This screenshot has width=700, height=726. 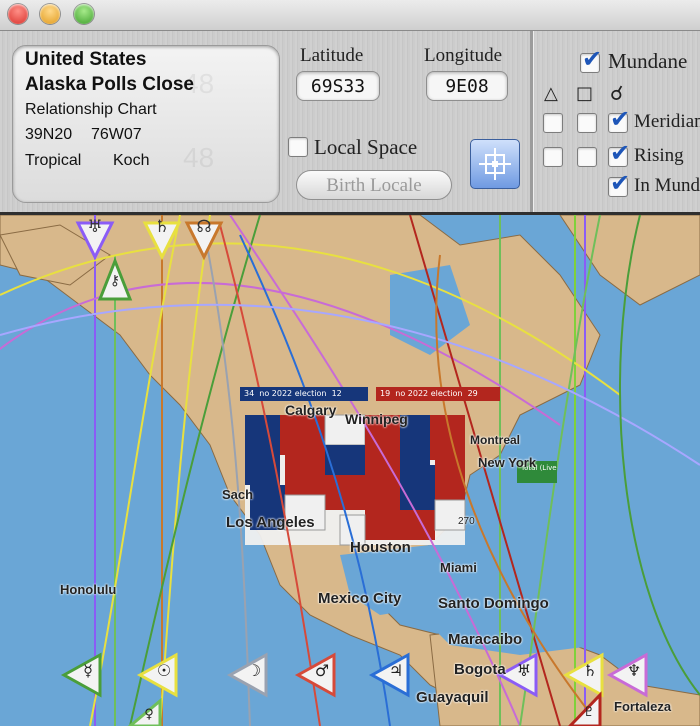 What do you see at coordinates (376, 419) in the screenshot?
I see `city-label-winnipeg: Winnipeg` at bounding box center [376, 419].